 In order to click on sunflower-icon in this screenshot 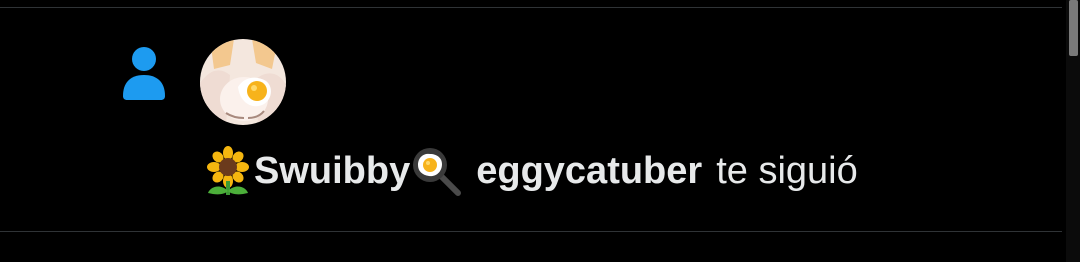, I will do `click(228, 171)`.